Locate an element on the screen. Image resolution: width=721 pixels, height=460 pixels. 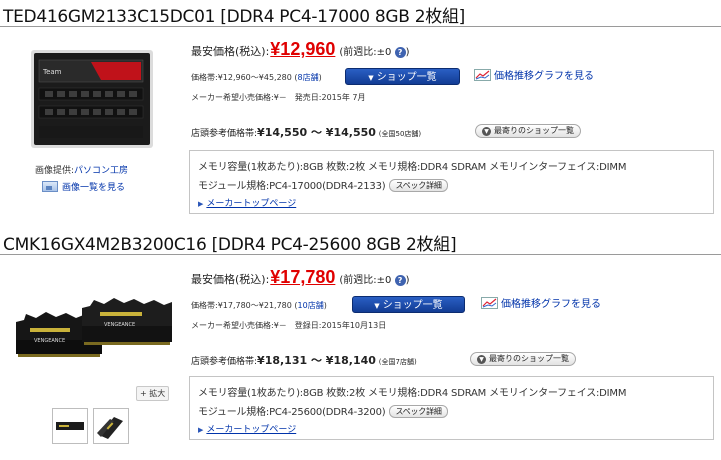
price-range: 価格帯:¥12,960～¥45,280 (8店舗) is located at coordinates (256, 77).